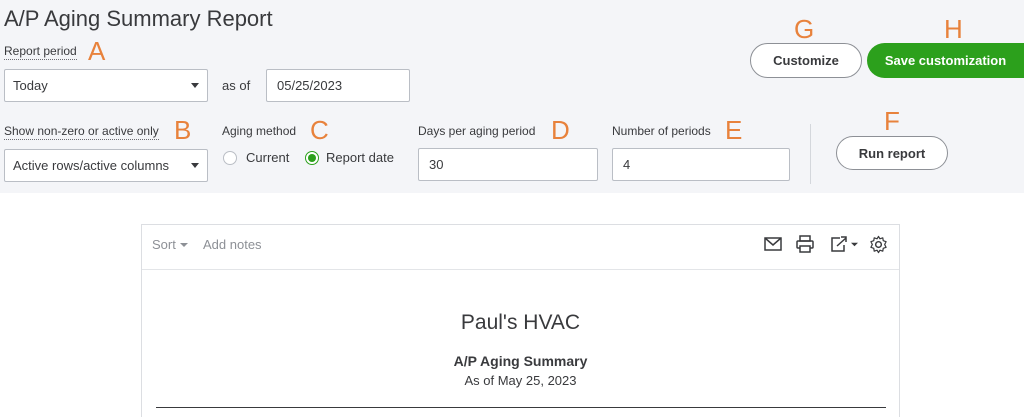  What do you see at coordinates (520, 361) in the screenshot?
I see `report-title: A/P Aging Summary` at bounding box center [520, 361].